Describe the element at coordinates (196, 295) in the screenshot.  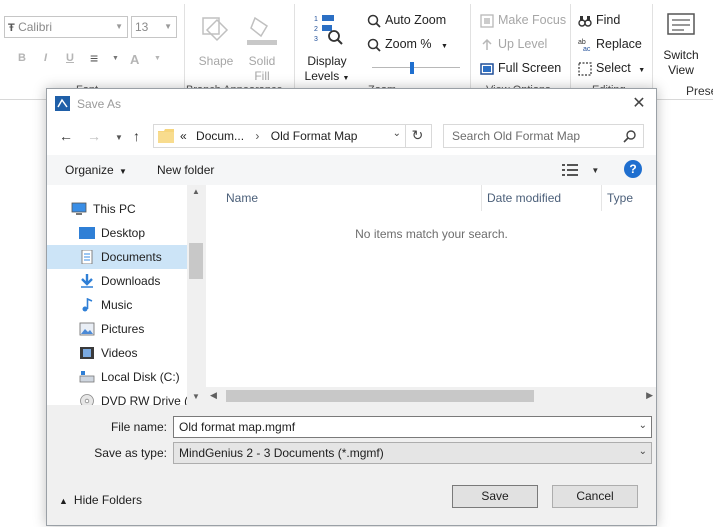
I see `nav-scrollbar: ▲ ▼` at that location.